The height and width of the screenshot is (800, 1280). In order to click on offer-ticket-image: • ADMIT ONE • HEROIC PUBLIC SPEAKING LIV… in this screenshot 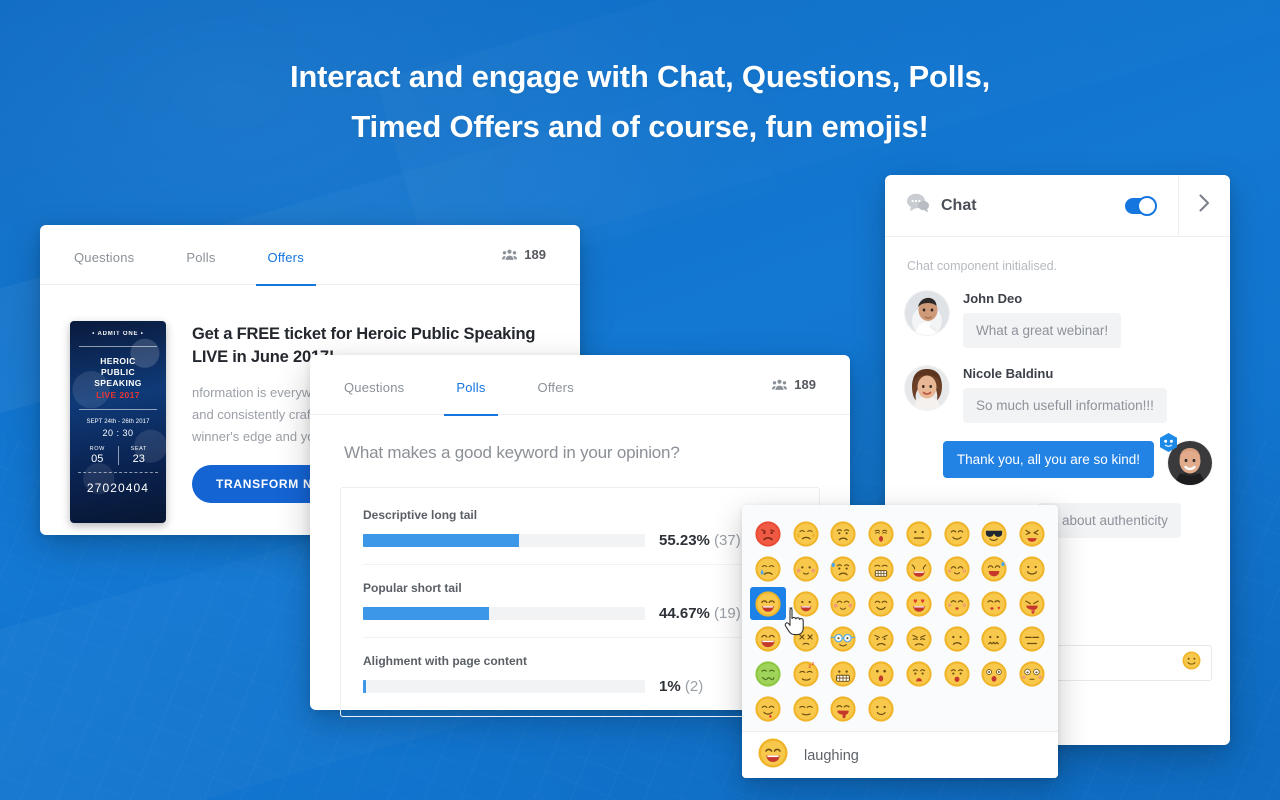, I will do `click(118, 422)`.